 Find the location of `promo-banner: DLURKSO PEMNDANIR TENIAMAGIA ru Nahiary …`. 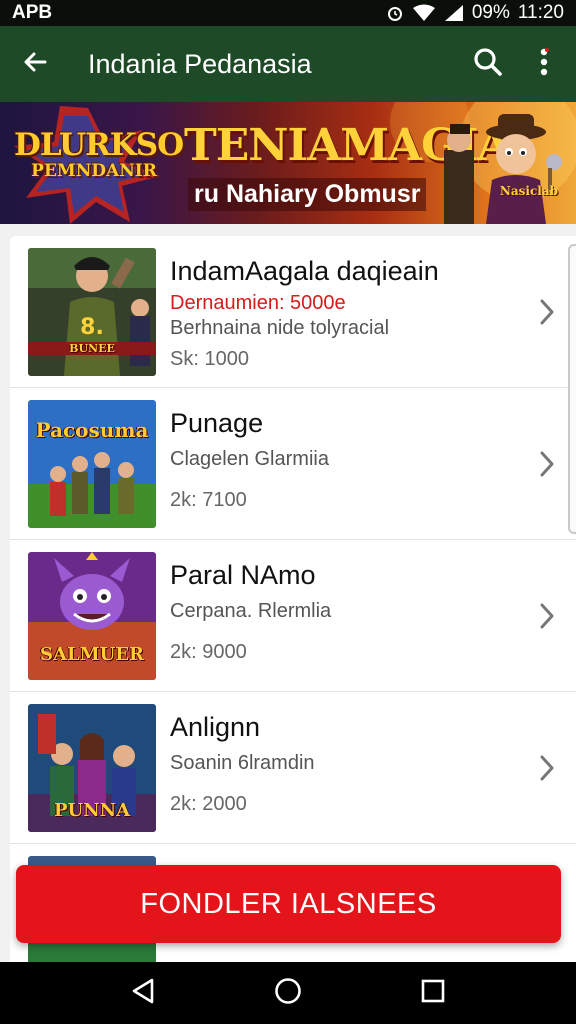

promo-banner: DLURKSO PEMNDANIR TENIAMAGIA ru Nahiary … is located at coordinates (288, 163).